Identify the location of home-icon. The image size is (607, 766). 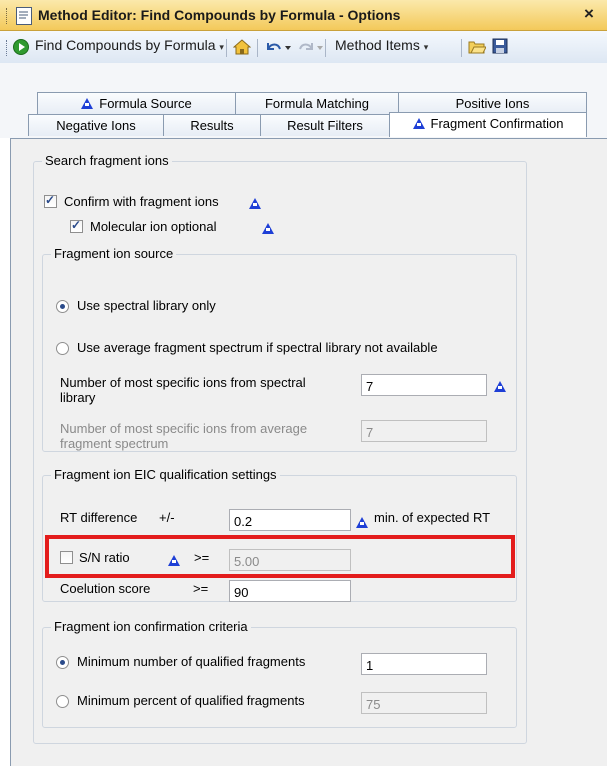
(242, 48).